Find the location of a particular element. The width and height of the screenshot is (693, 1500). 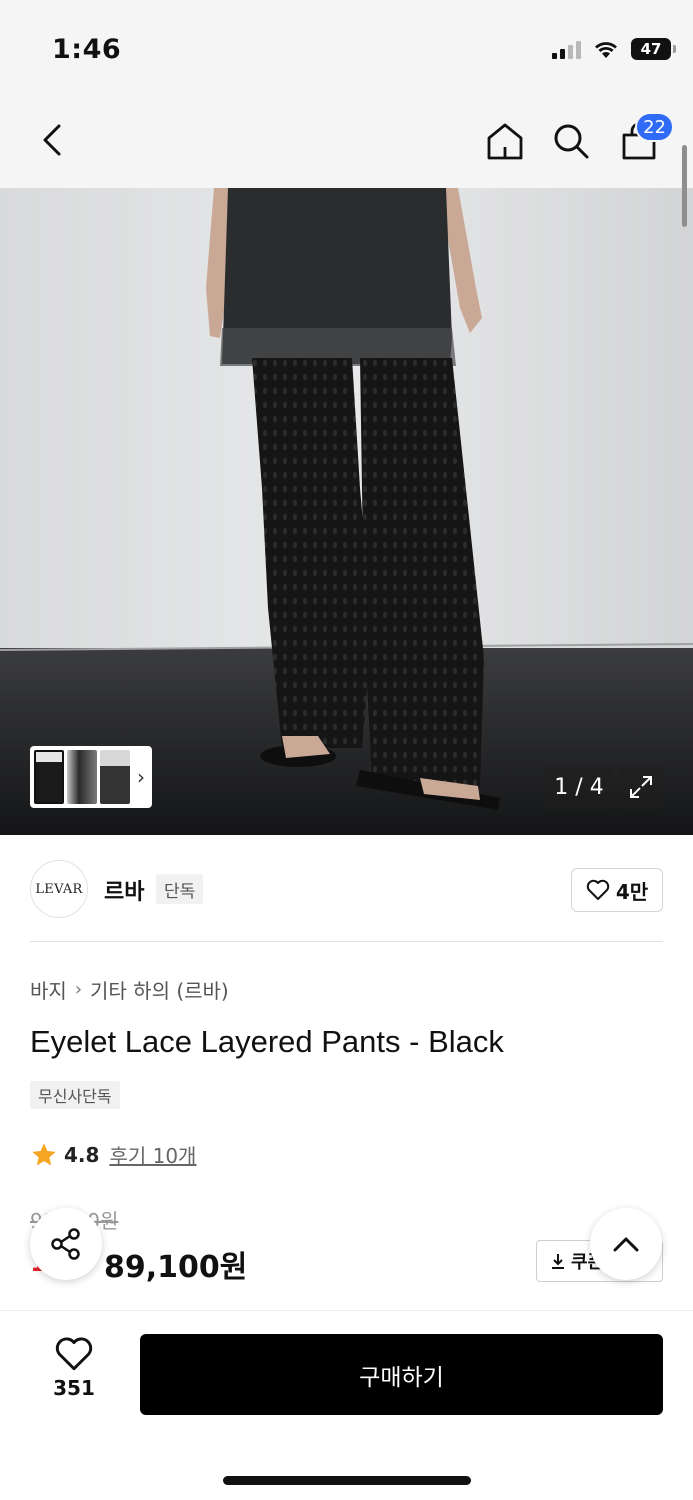

star-icon is located at coordinates (44, 1153).